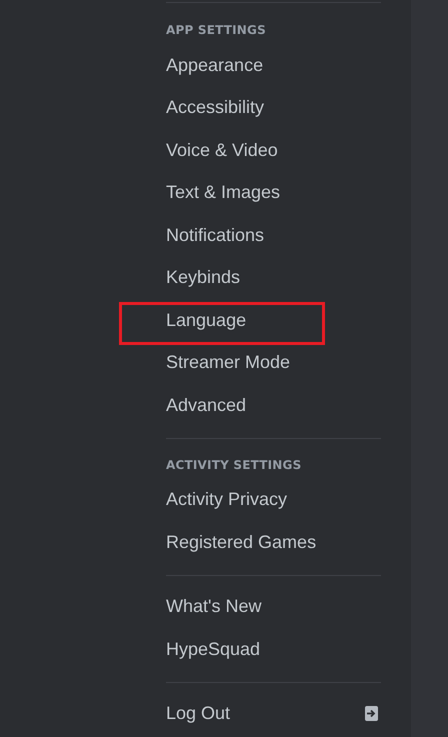 This screenshot has width=448, height=737. Describe the element at coordinates (268, 499) in the screenshot. I see `settings-item: Activity Privacy` at that location.